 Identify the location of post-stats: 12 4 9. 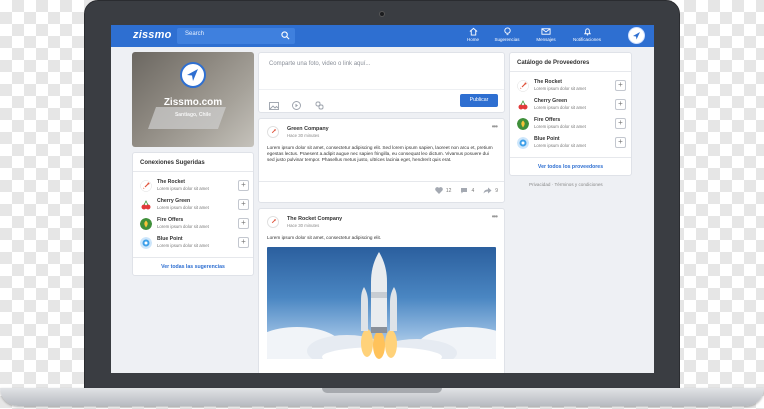
(466, 190).